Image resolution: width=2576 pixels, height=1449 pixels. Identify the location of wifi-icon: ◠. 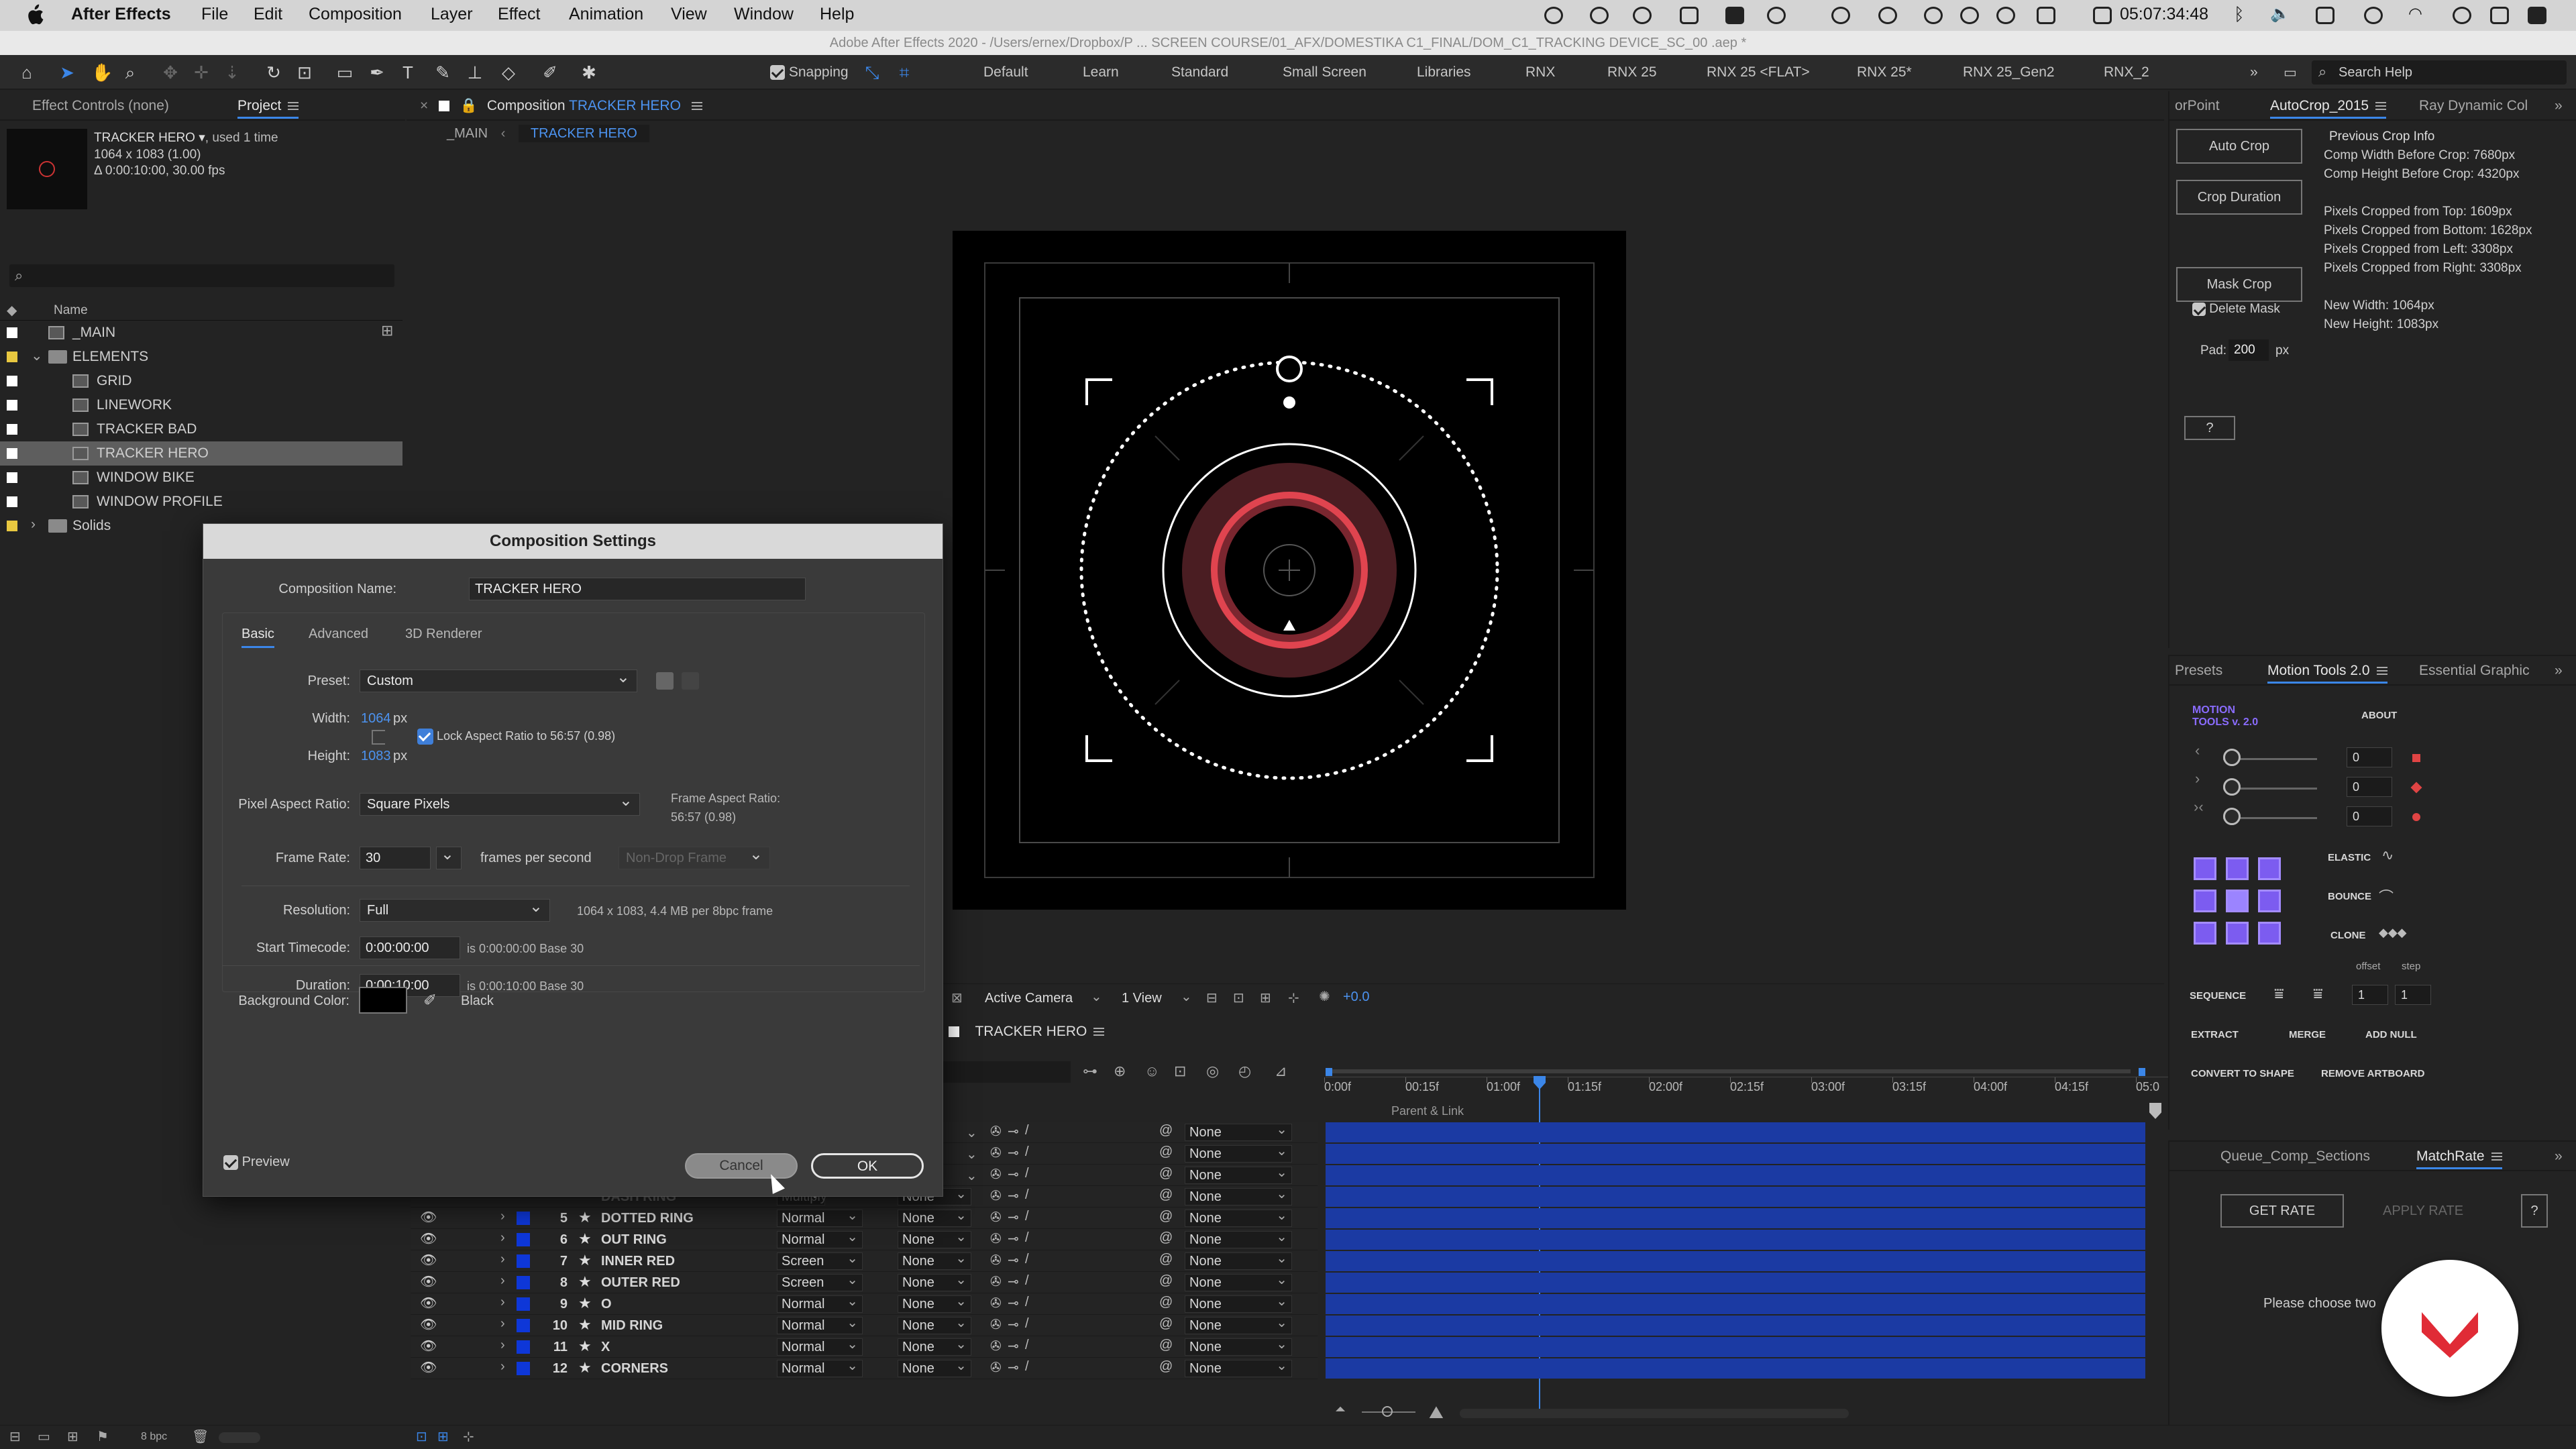
(2417, 13).